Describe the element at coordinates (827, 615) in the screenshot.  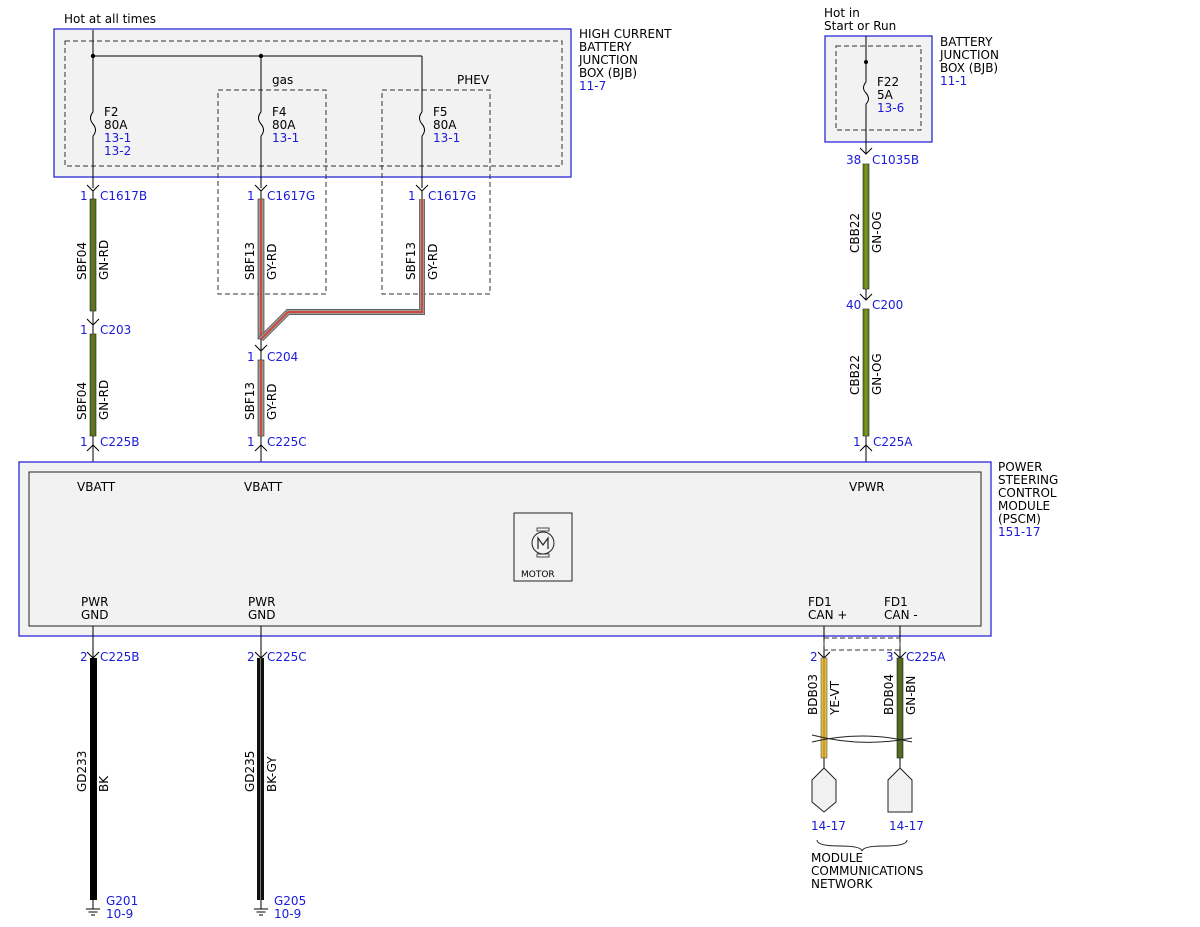
I see `pin-fd1-canp-b: CAN +` at that location.